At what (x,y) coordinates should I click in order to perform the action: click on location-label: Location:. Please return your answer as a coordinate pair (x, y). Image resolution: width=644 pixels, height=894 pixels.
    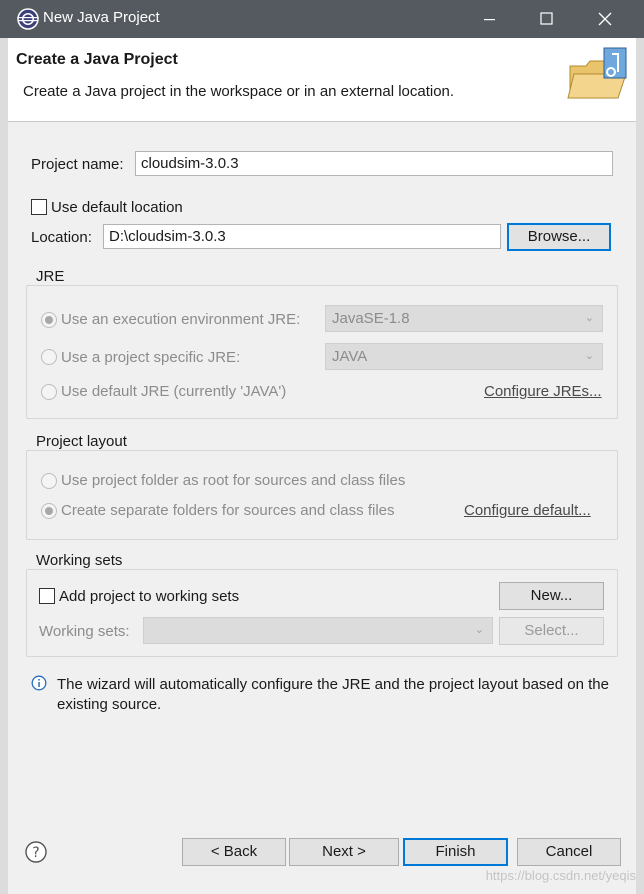
    Looking at the image, I should click on (61, 237).